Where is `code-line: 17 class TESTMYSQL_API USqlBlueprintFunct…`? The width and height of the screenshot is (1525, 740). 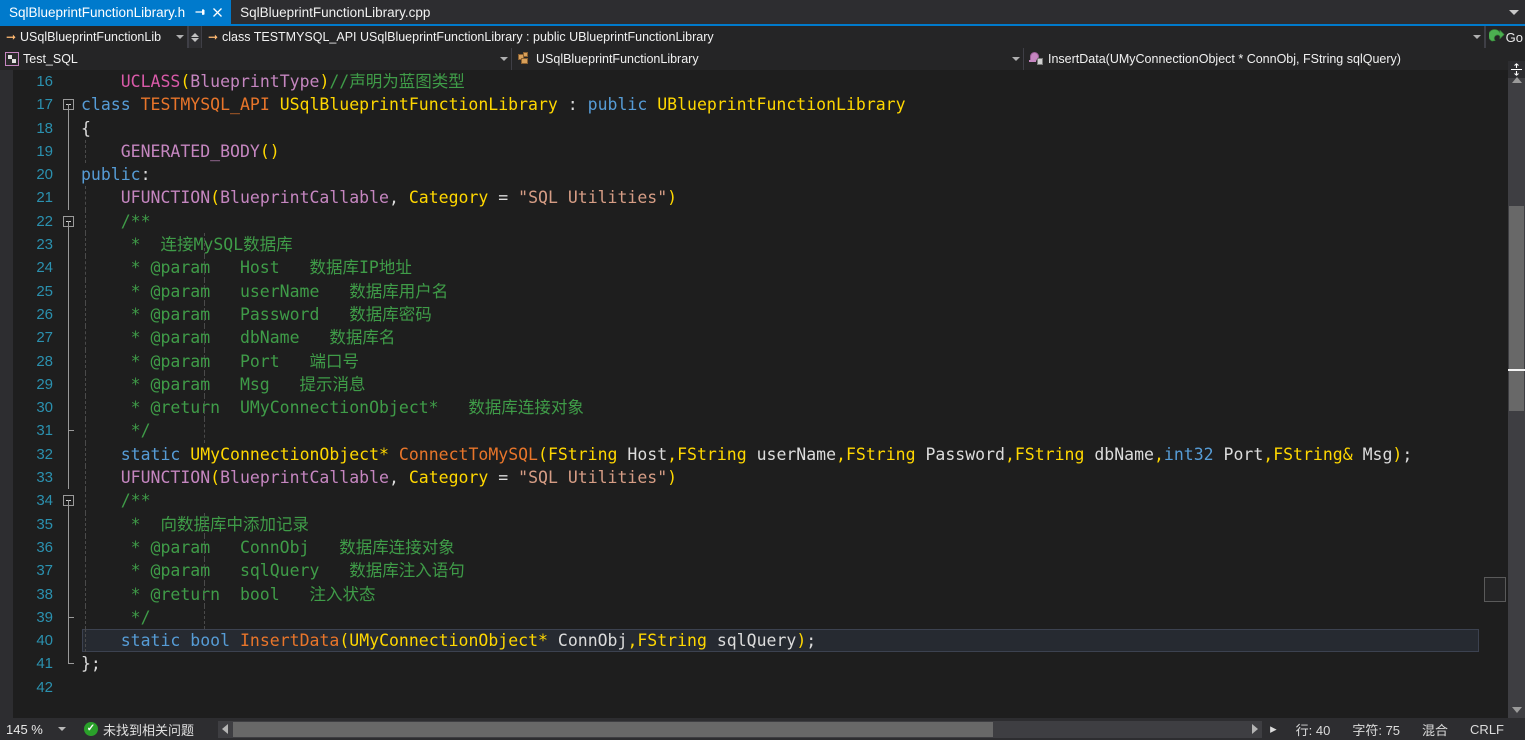 code-line: 17 class TESTMYSQL_API USqlBlueprintFunct… is located at coordinates (748, 105).